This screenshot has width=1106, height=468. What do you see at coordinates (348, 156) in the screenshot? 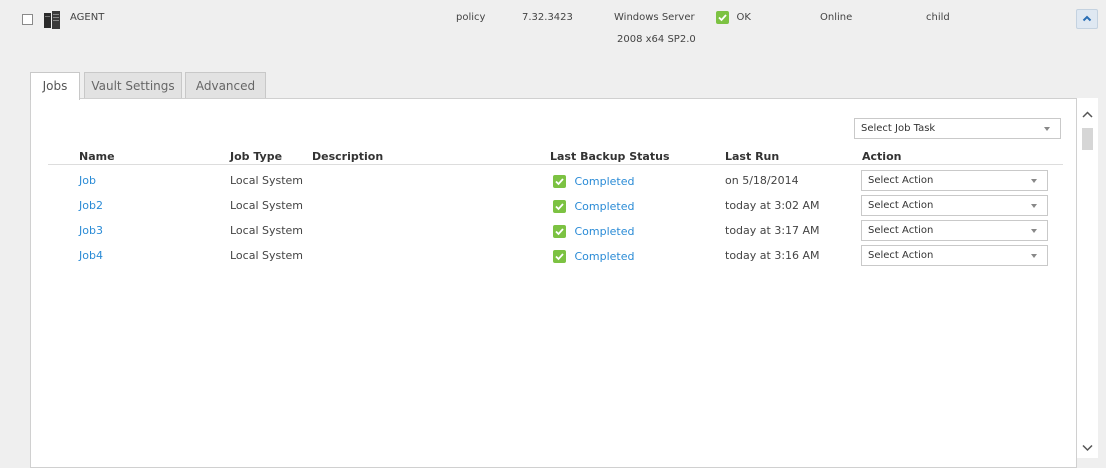
I see `column-header-description: Description` at bounding box center [348, 156].